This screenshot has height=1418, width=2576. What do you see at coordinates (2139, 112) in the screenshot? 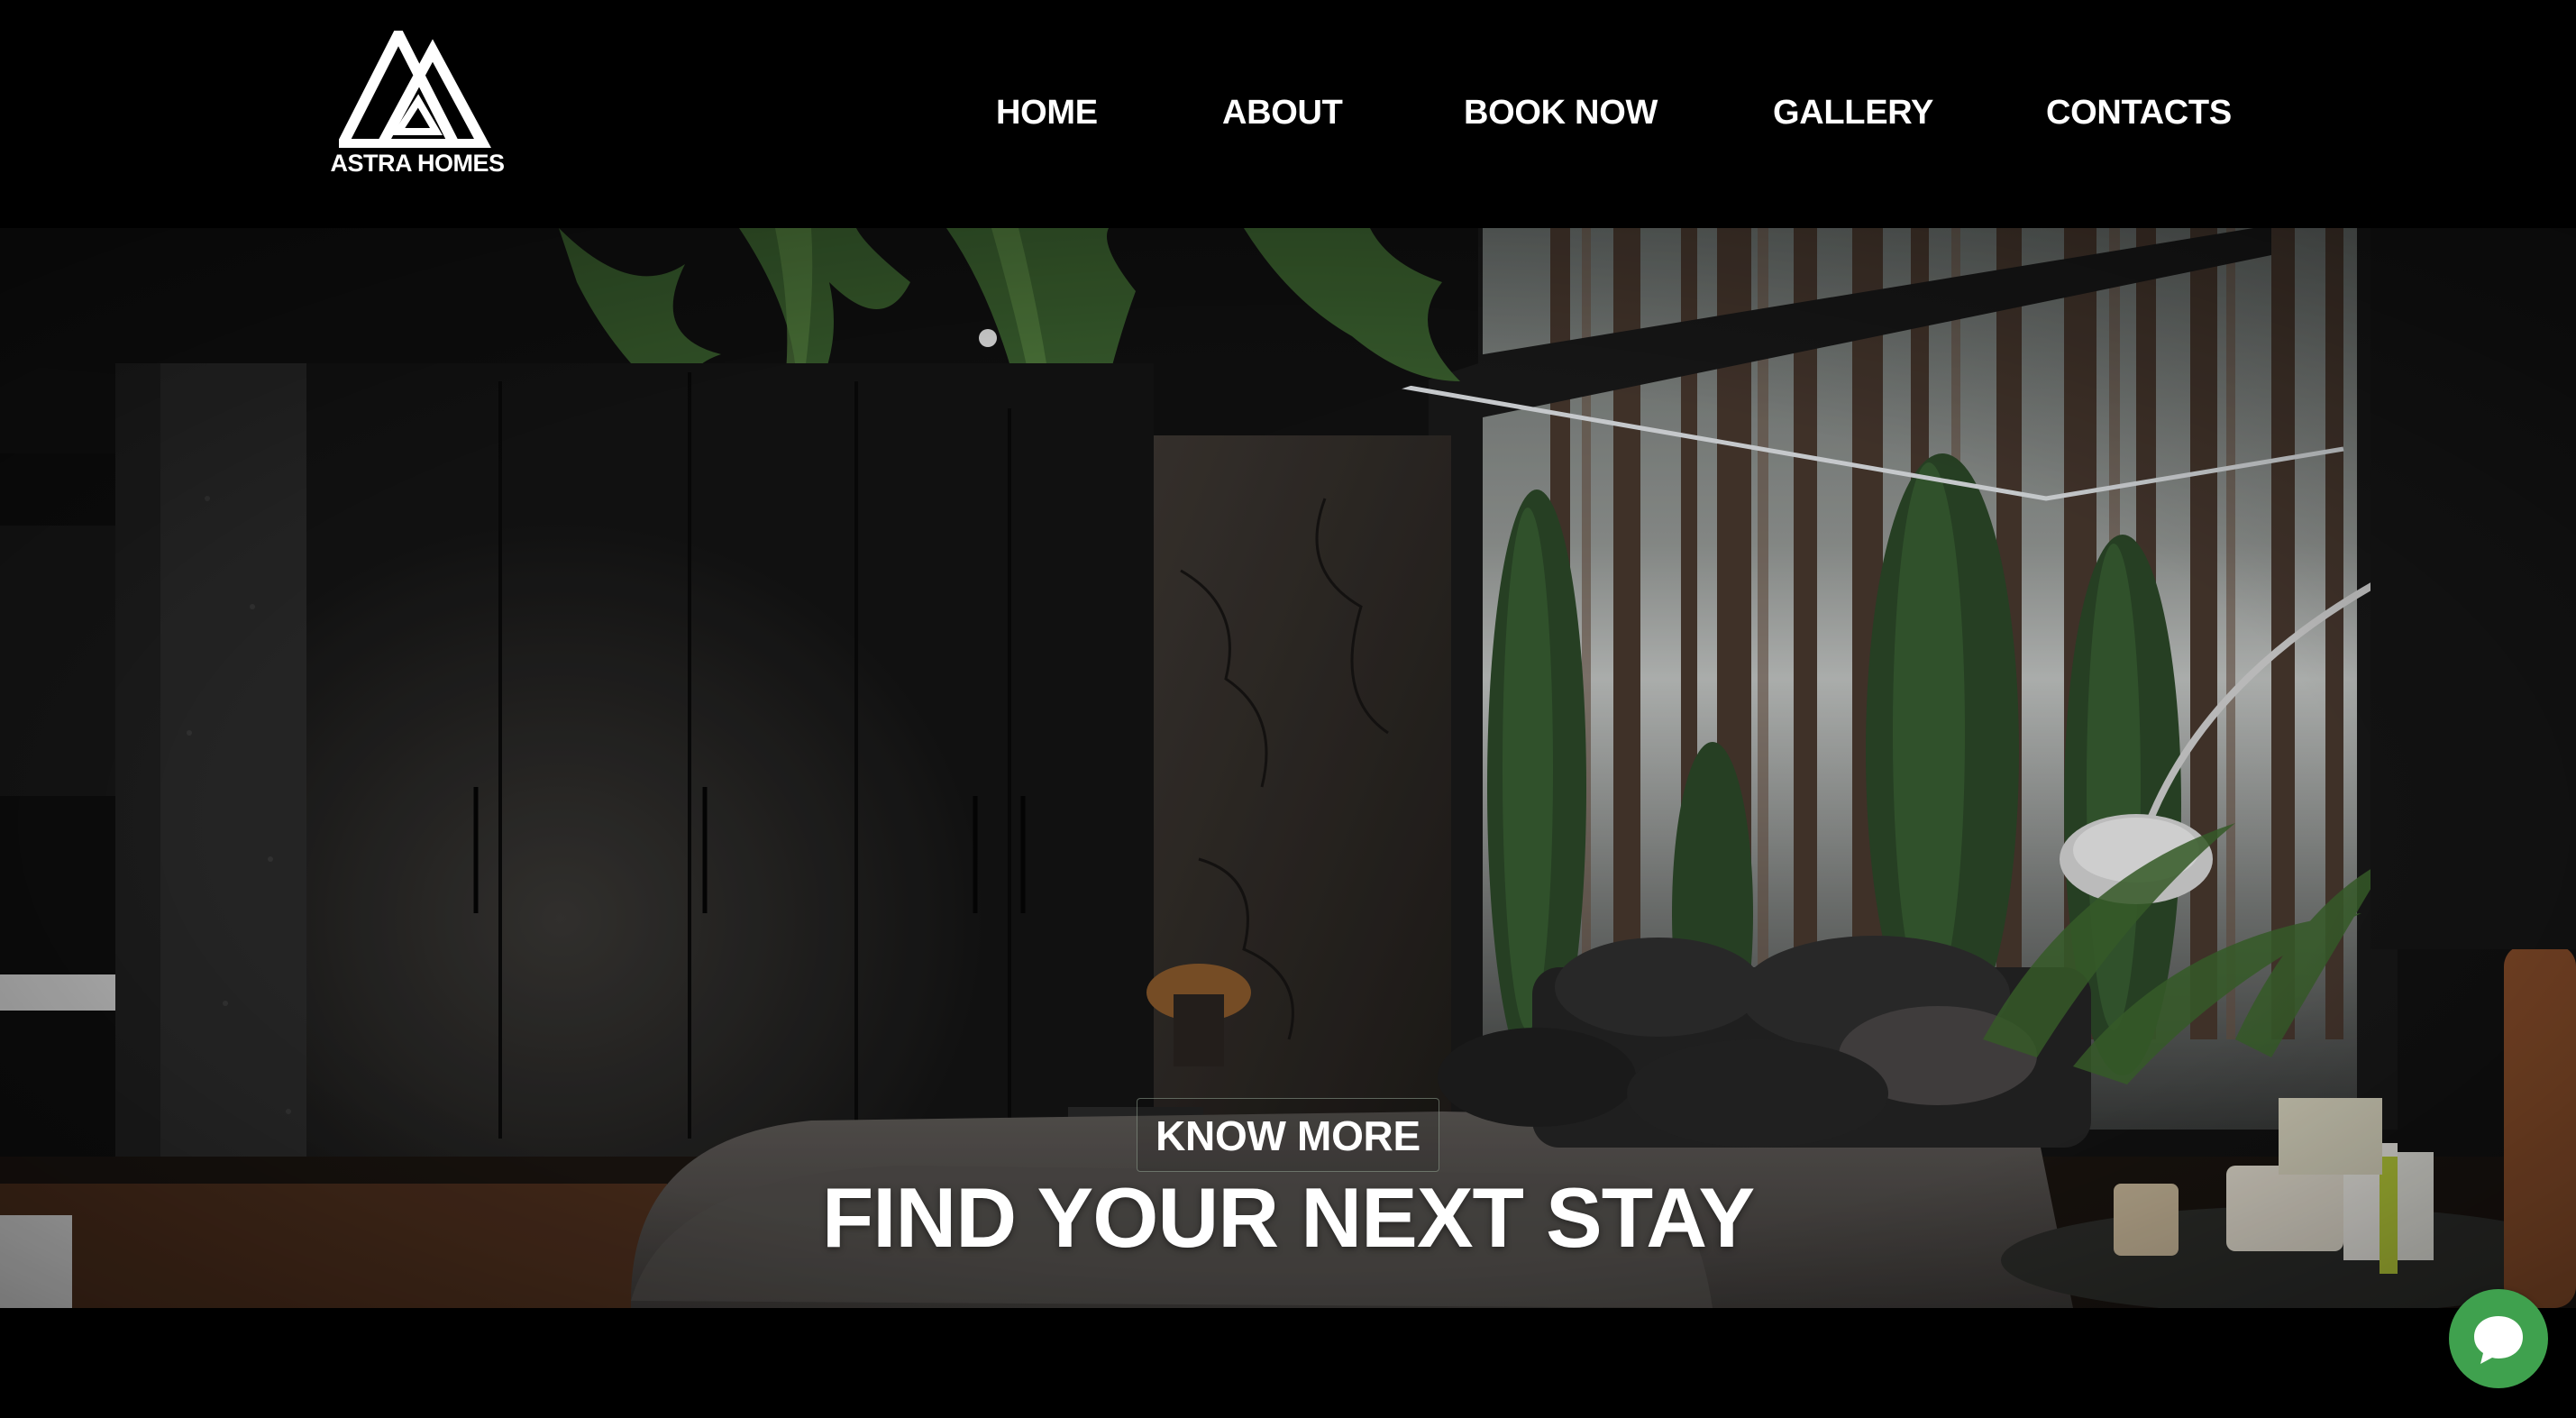
I see `nav-item-contacts: CONTACTS` at bounding box center [2139, 112].